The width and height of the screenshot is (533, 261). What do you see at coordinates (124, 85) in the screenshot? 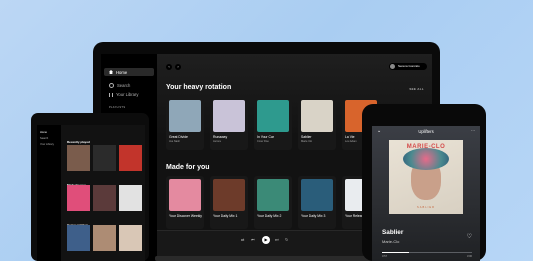
I see `sidebar-item-label: Search` at bounding box center [124, 85].